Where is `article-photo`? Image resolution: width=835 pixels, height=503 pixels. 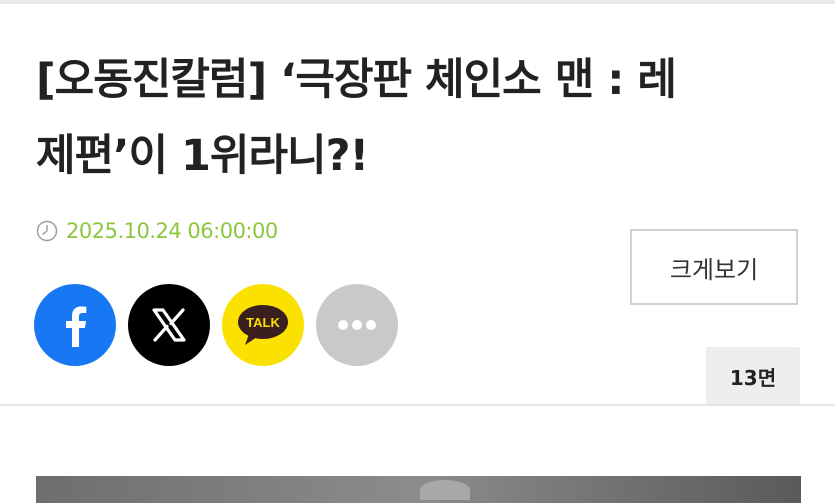
article-photo is located at coordinates (418, 489).